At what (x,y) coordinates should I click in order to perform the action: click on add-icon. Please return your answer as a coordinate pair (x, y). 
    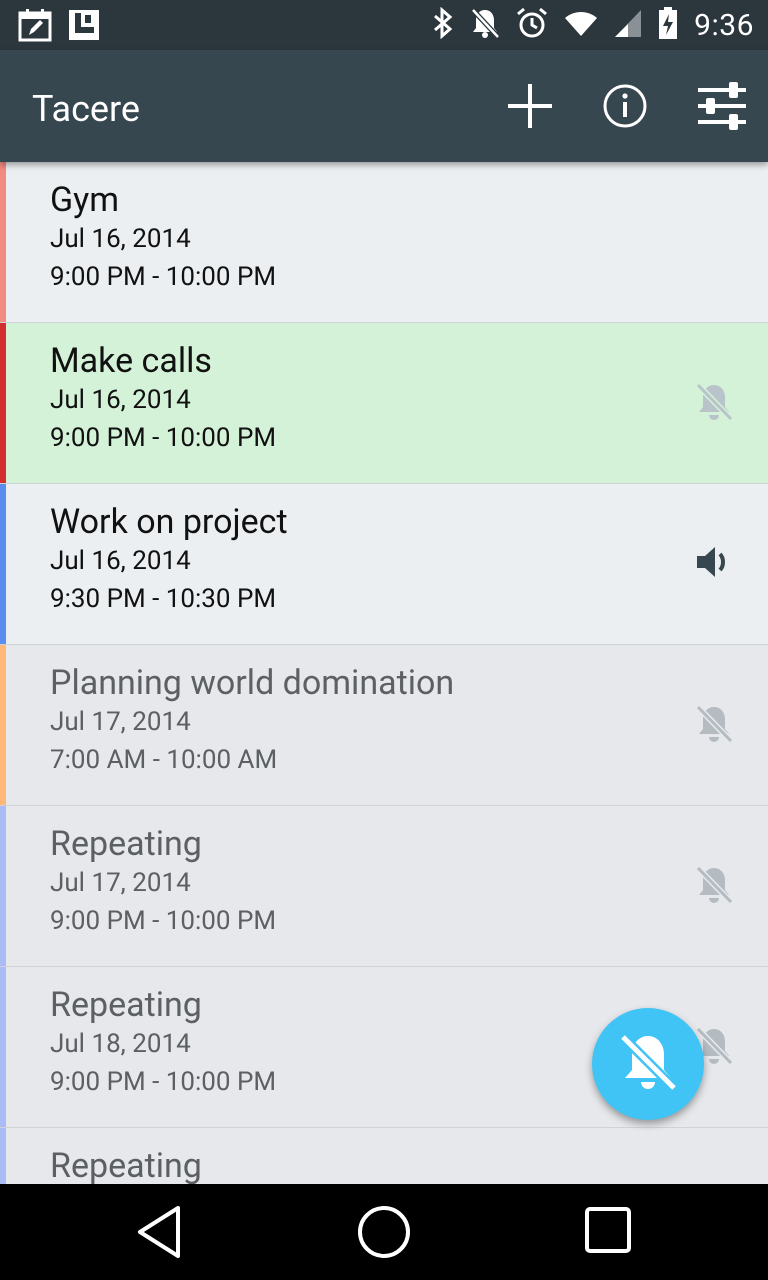
    Looking at the image, I should click on (530, 108).